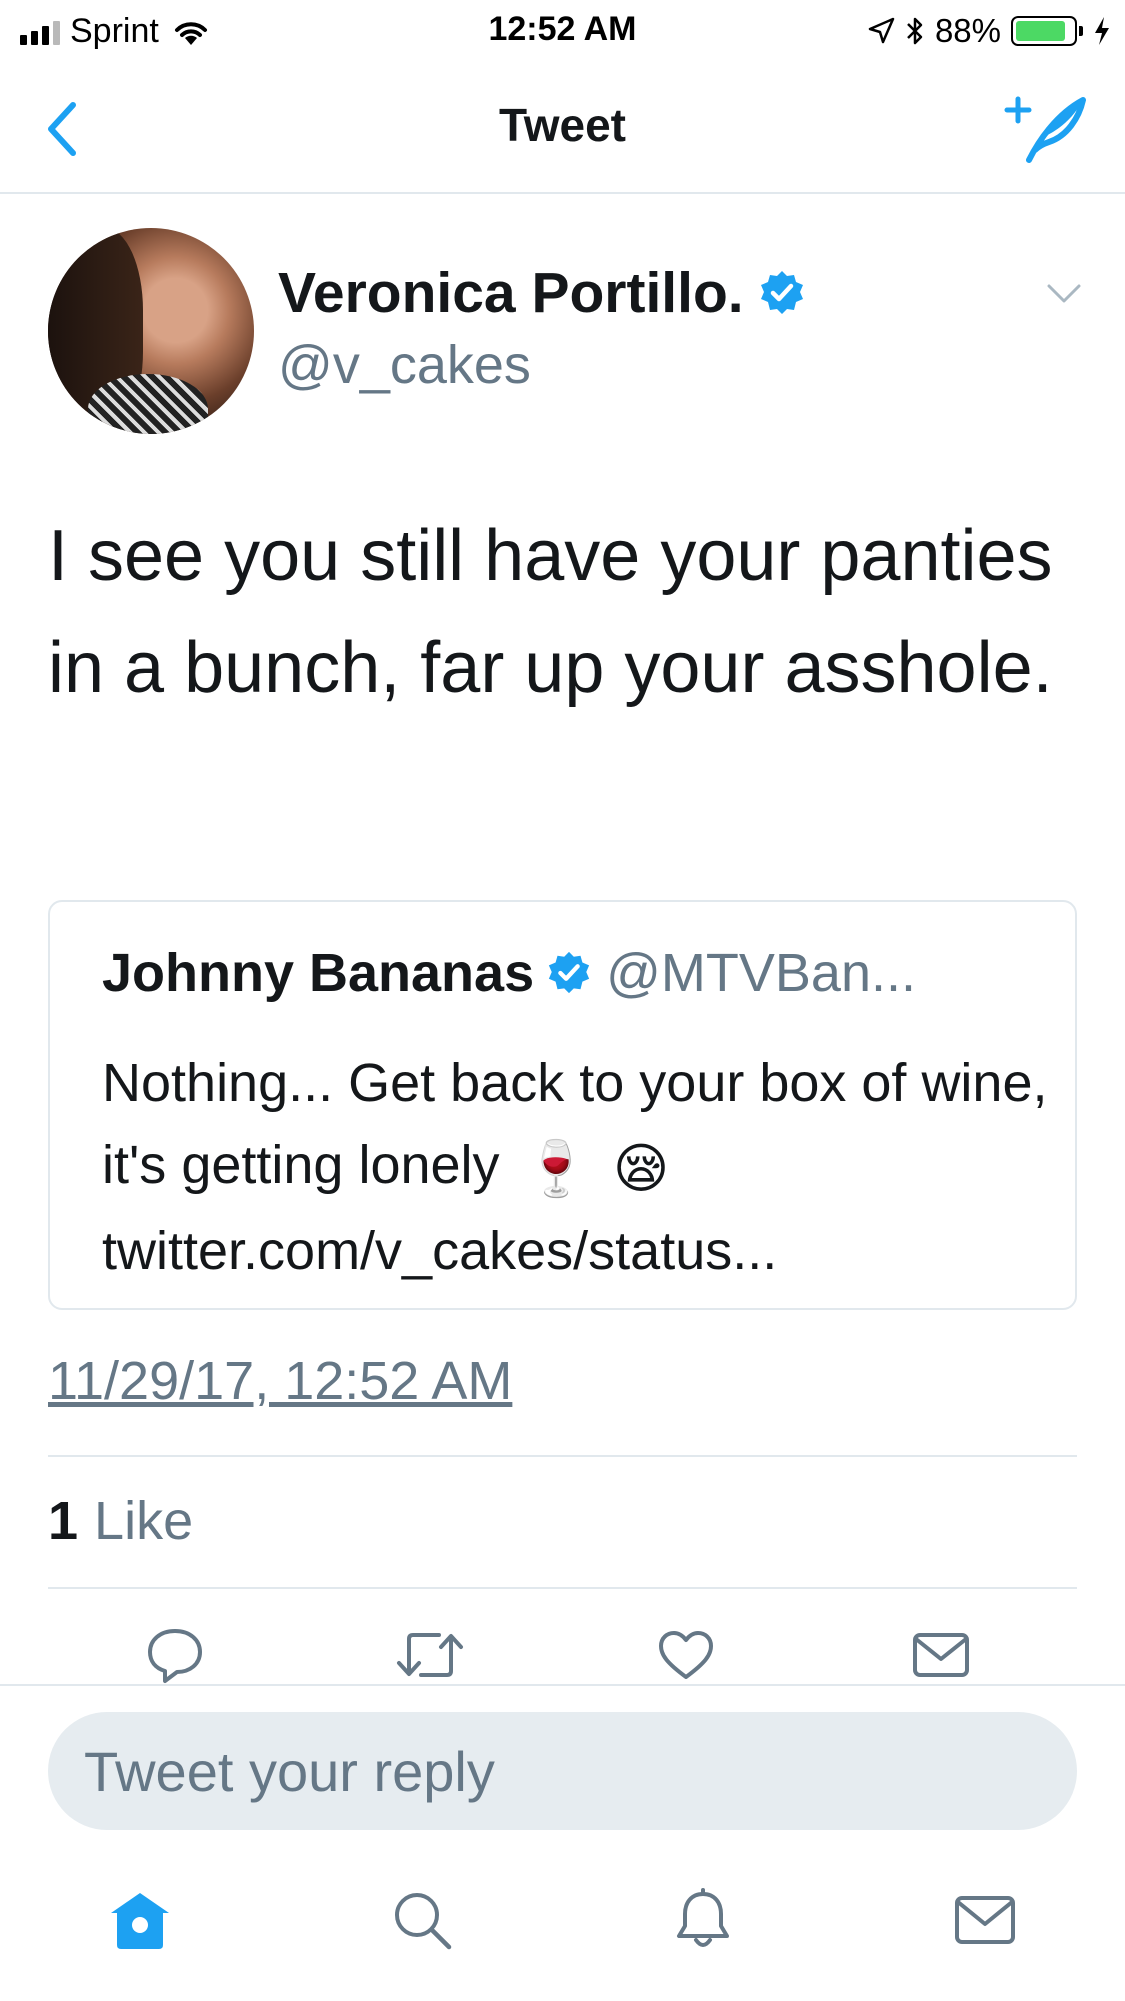  I want to click on tab-home, so click(140, 1920).